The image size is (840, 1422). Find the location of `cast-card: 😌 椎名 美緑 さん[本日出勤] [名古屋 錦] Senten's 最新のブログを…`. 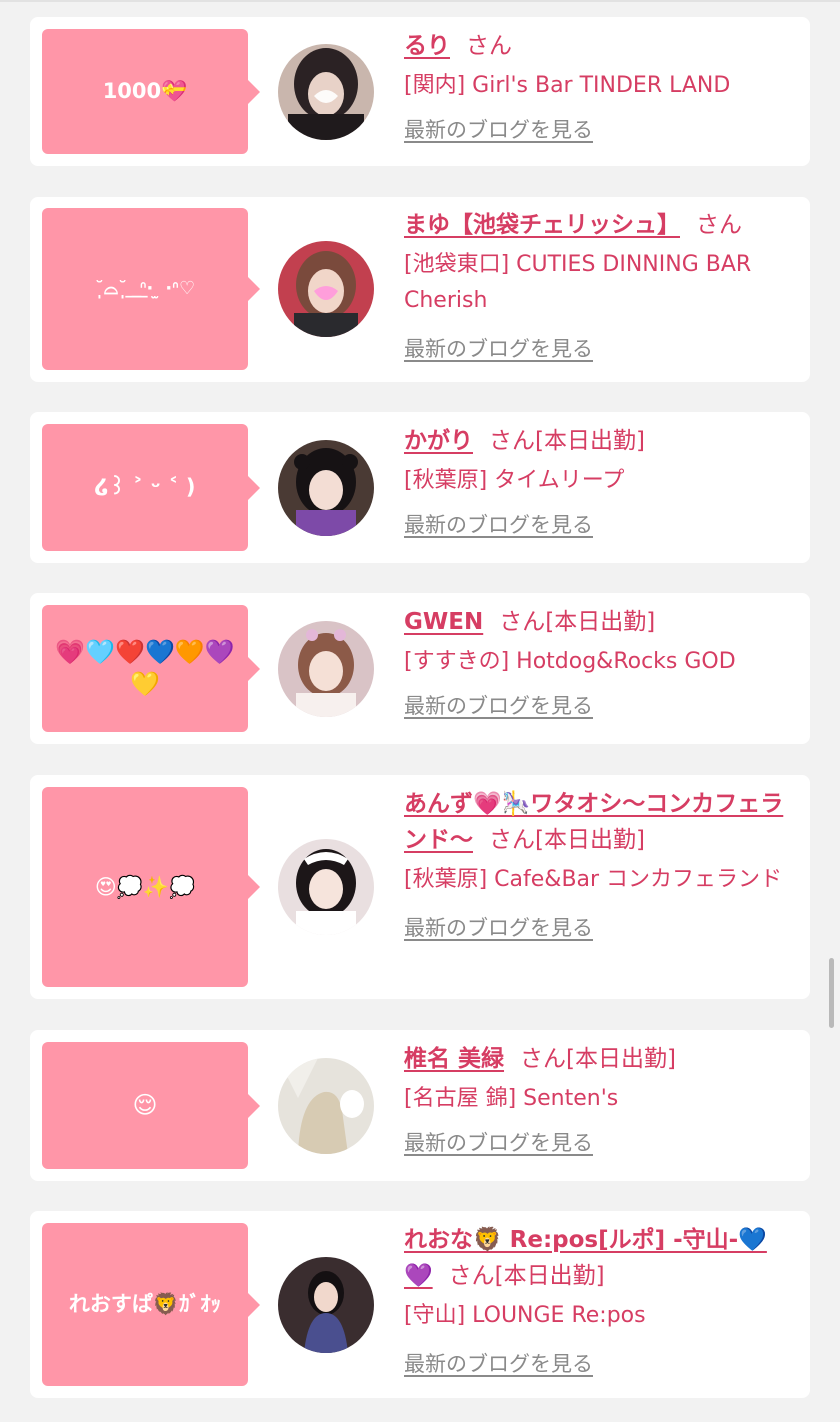

cast-card: 😌 椎名 美緑 さん[本日出勤] [名古屋 錦] Senten's 最新のブログを… is located at coordinates (420, 1105).